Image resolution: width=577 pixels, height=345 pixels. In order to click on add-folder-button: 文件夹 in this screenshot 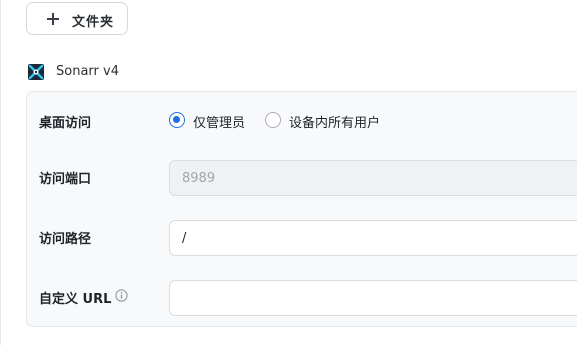, I will do `click(77, 18)`.